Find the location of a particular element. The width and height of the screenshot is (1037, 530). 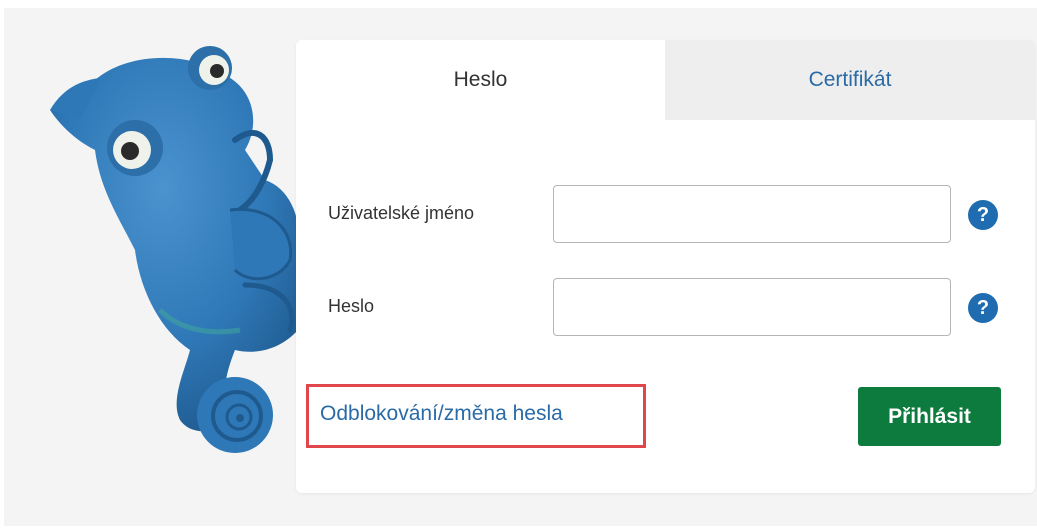

username-label: Uživatelské jméno is located at coordinates (401, 213).